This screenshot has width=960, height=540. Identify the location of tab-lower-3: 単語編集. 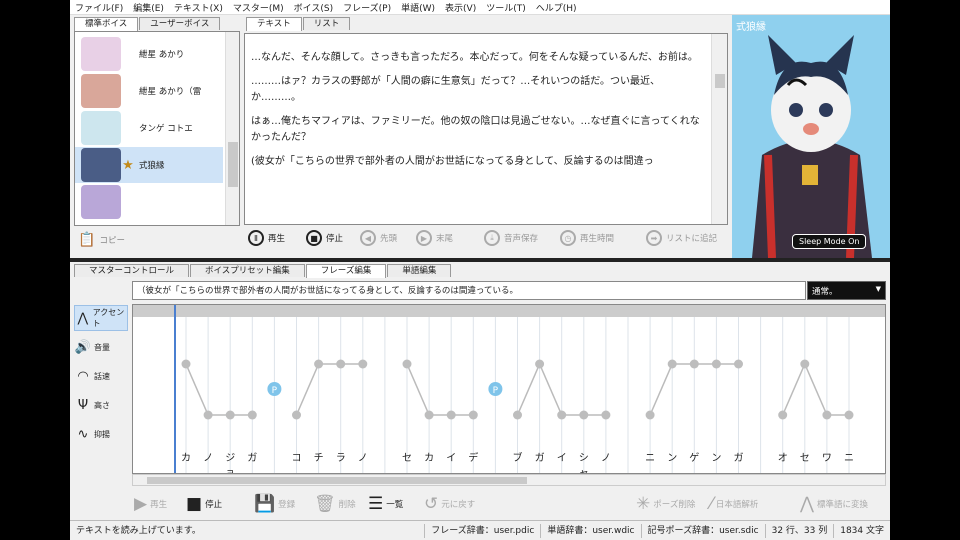
(419, 270).